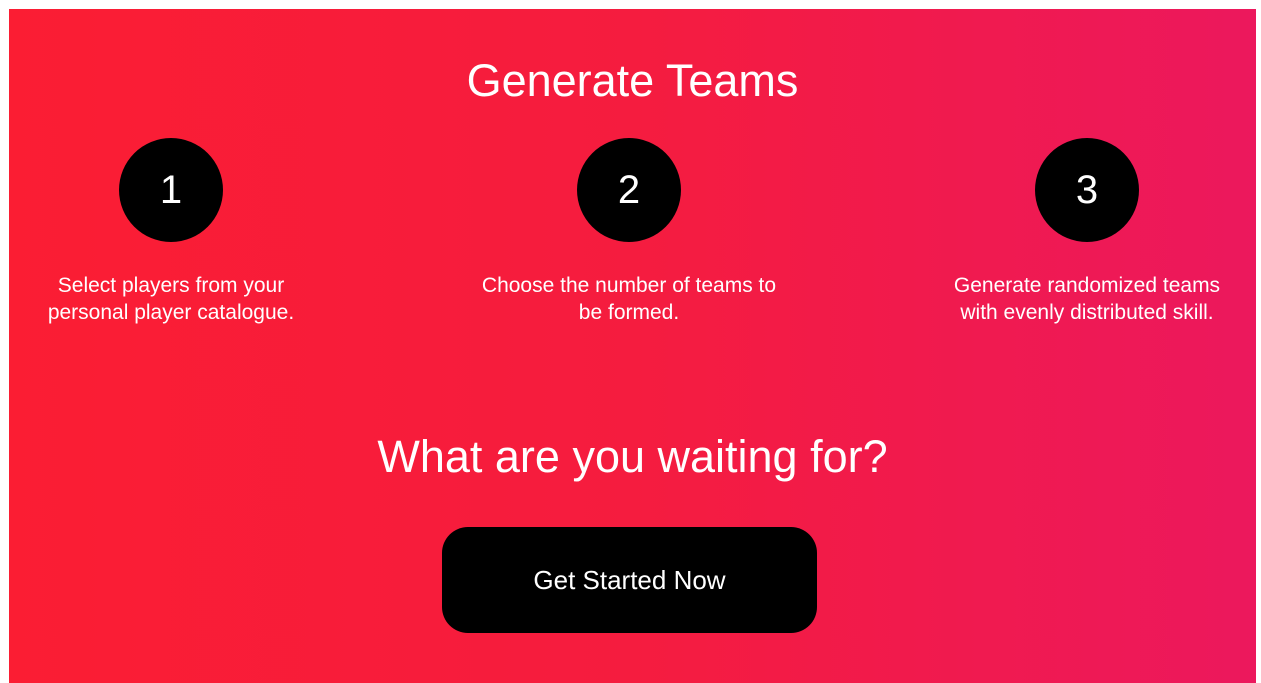 The width and height of the screenshot is (1261, 683). Describe the element at coordinates (1087, 190) in the screenshot. I see `step-number-badge: 3` at that location.